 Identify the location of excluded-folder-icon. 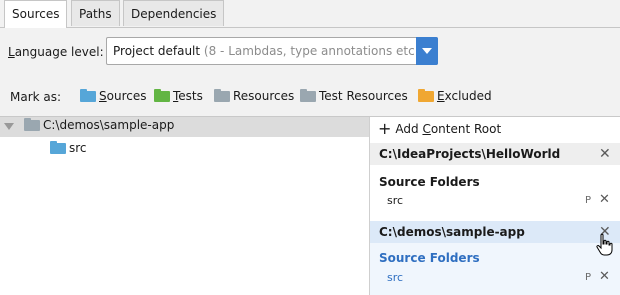
(426, 95).